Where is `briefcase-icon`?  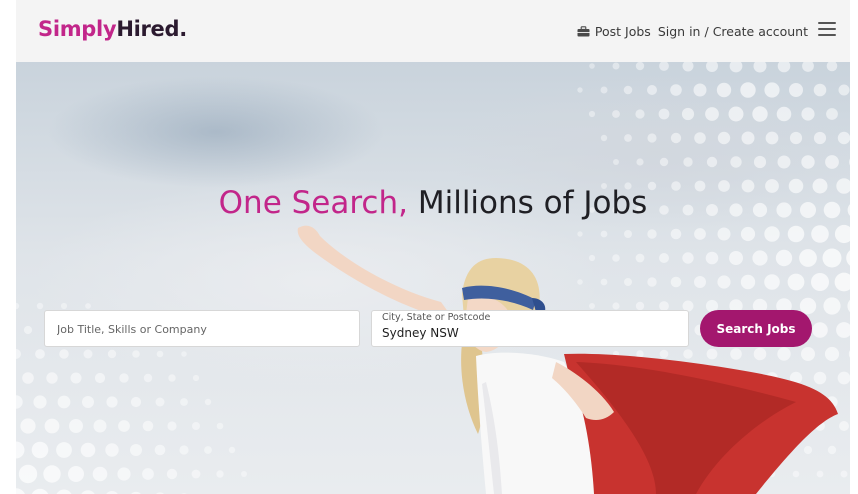
briefcase-icon is located at coordinates (583, 31).